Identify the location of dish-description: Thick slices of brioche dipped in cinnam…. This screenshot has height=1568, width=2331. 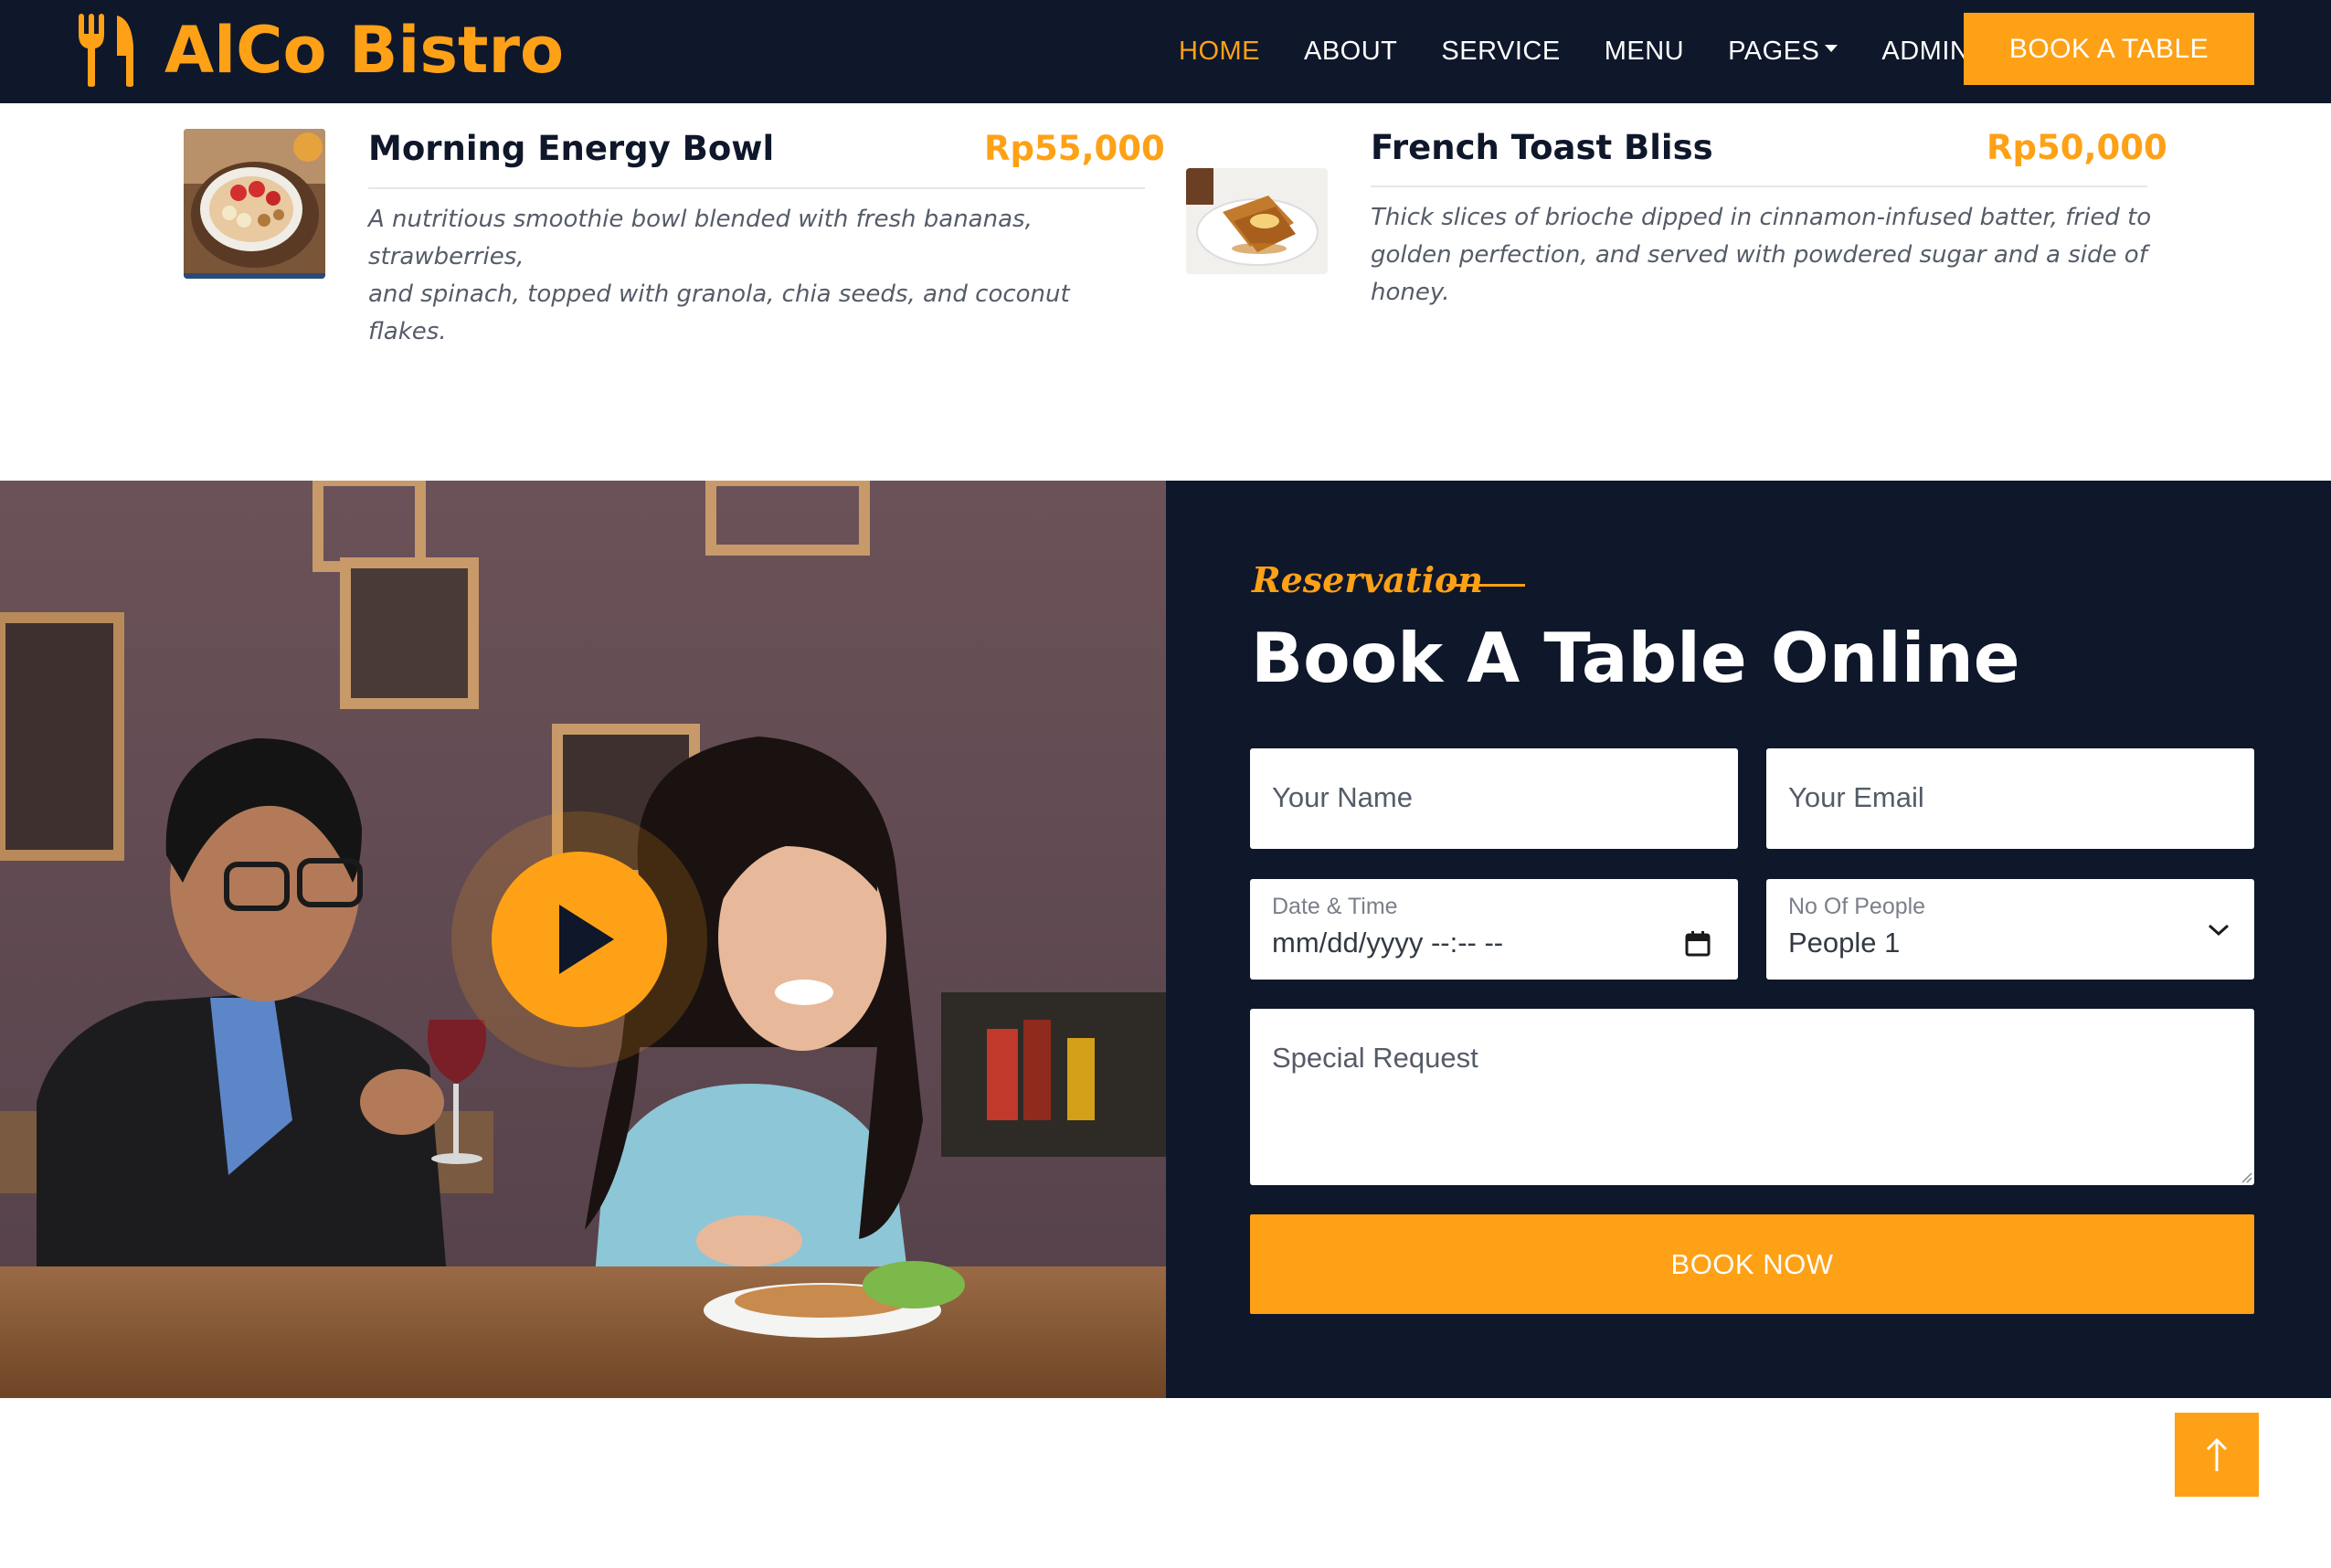
(1763, 256).